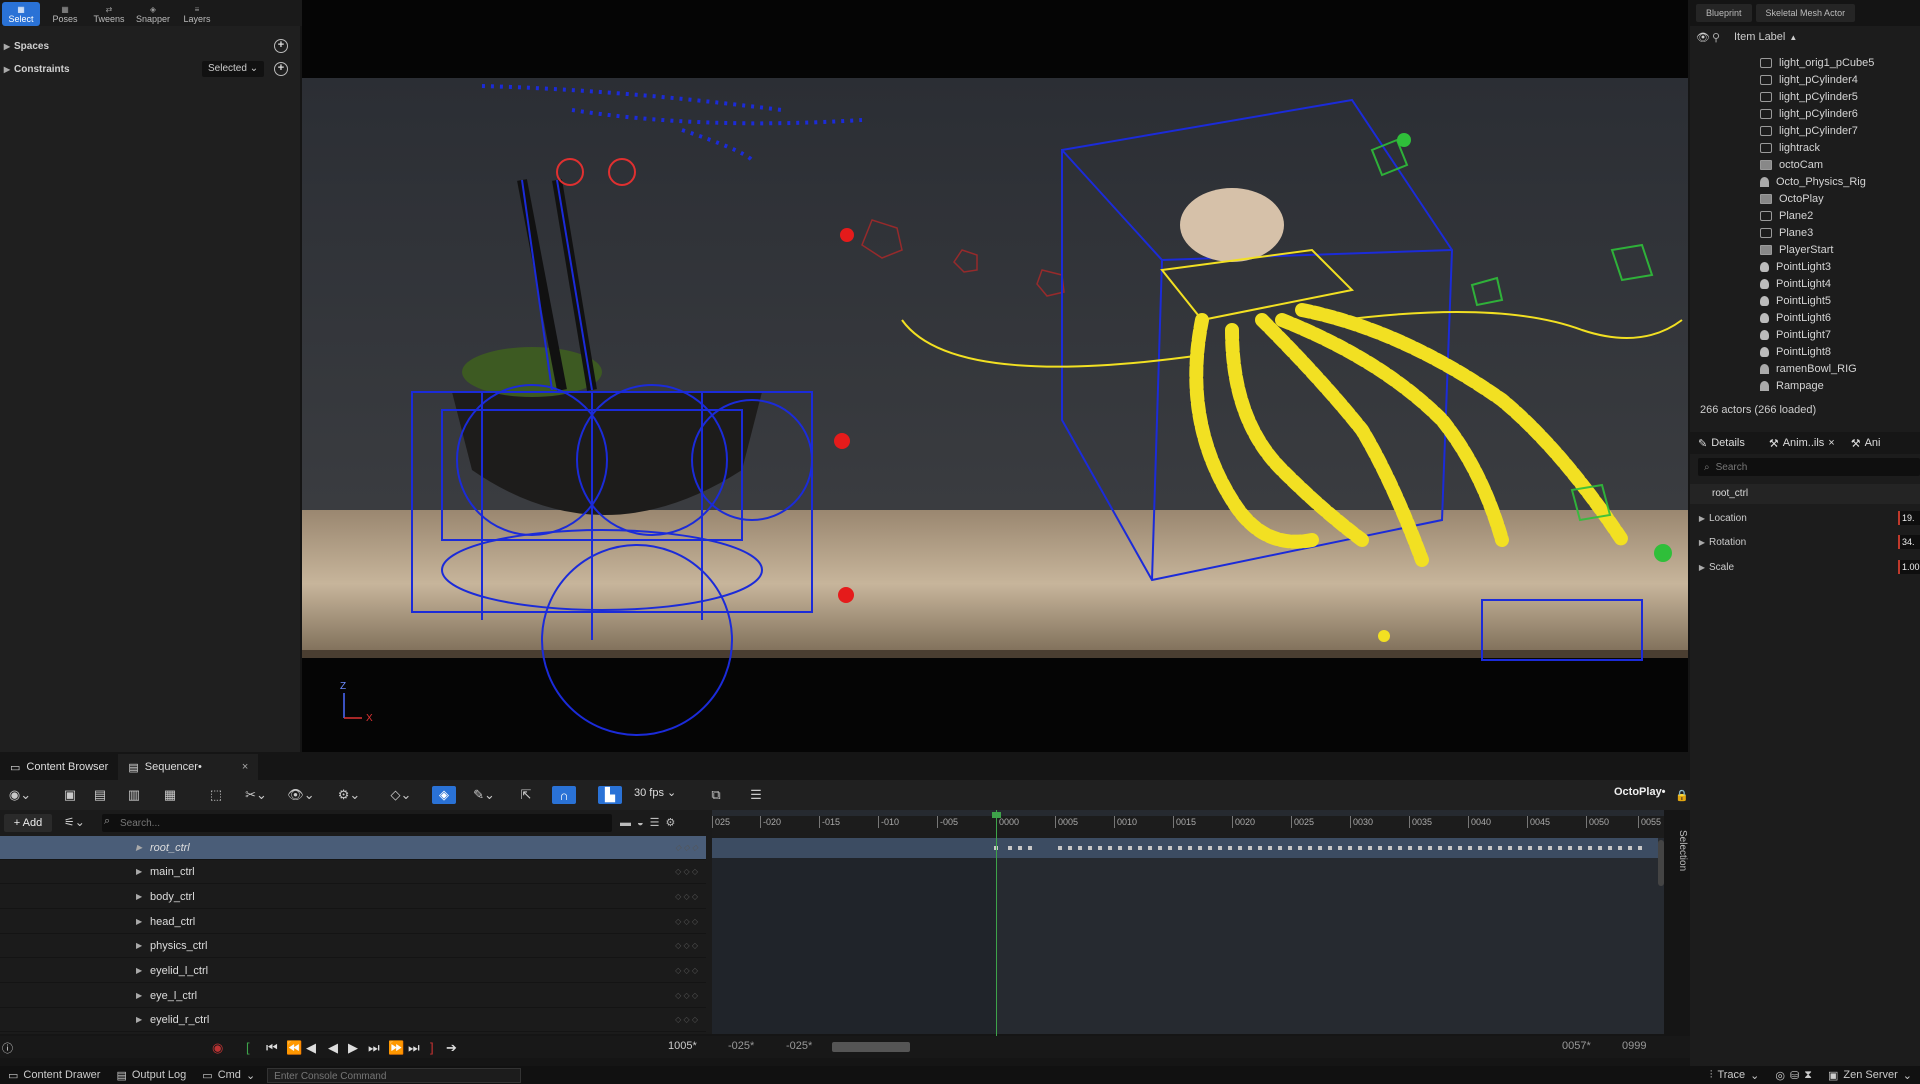 The width and height of the screenshot is (1920, 1084). I want to click on fps-dropdown: 30 fps ⌄, so click(655, 792).